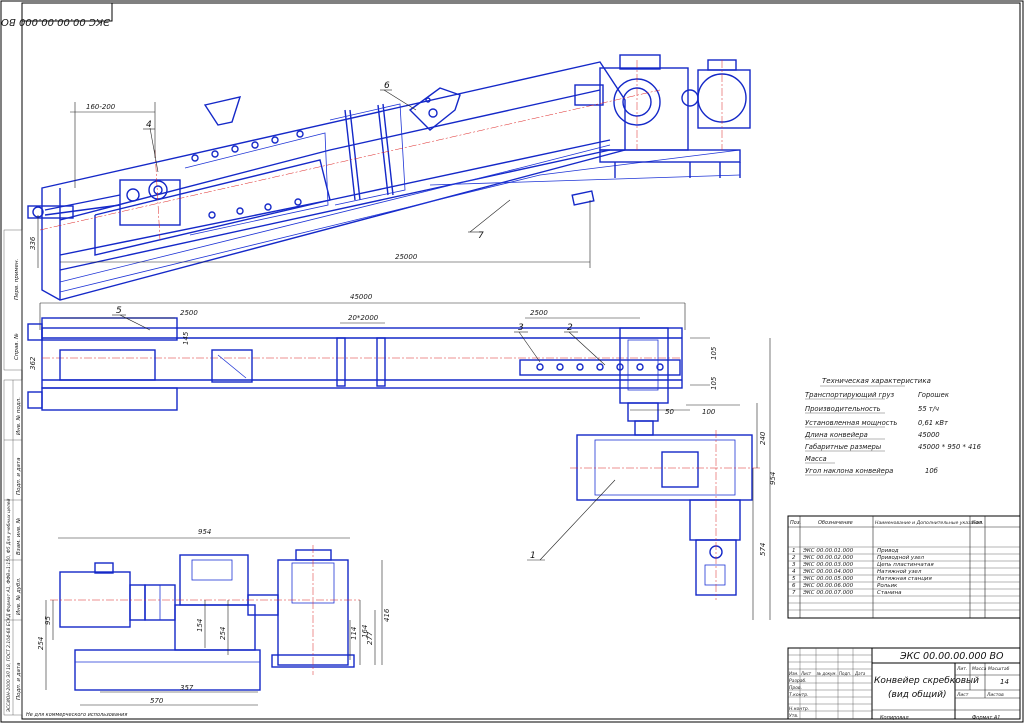 This screenshot has height=723, width=1024. I want to click on dim-2500-right: 2500, so click(539, 313).